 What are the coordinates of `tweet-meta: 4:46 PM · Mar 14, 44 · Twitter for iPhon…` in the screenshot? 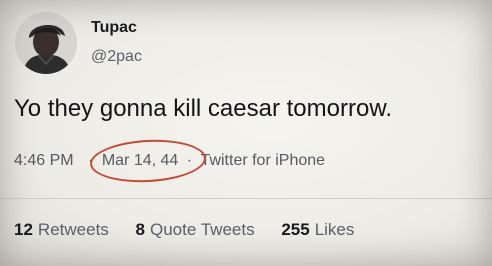 It's located at (170, 161).